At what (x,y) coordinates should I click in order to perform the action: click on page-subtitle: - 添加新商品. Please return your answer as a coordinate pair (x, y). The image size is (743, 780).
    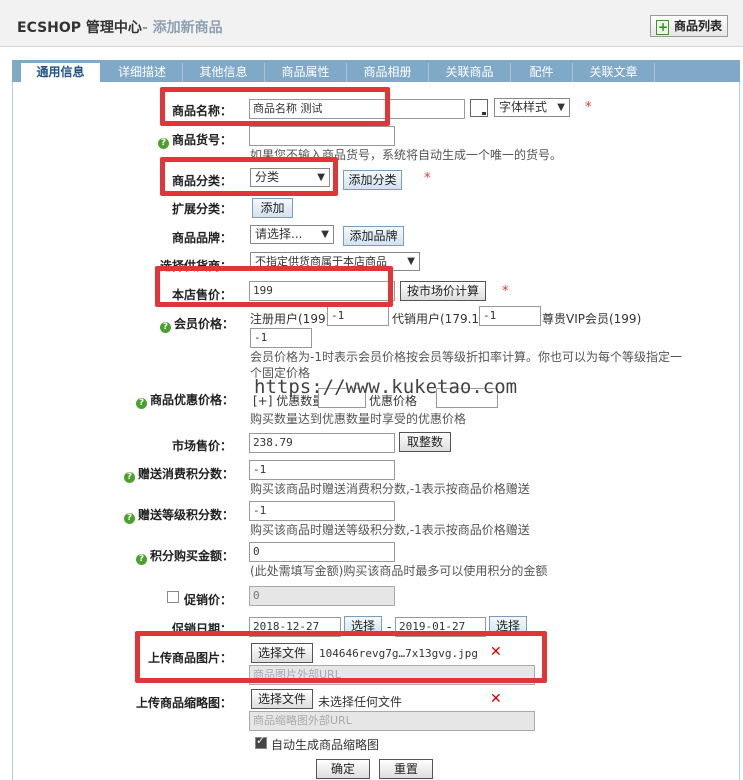
    Looking at the image, I should click on (182, 28).